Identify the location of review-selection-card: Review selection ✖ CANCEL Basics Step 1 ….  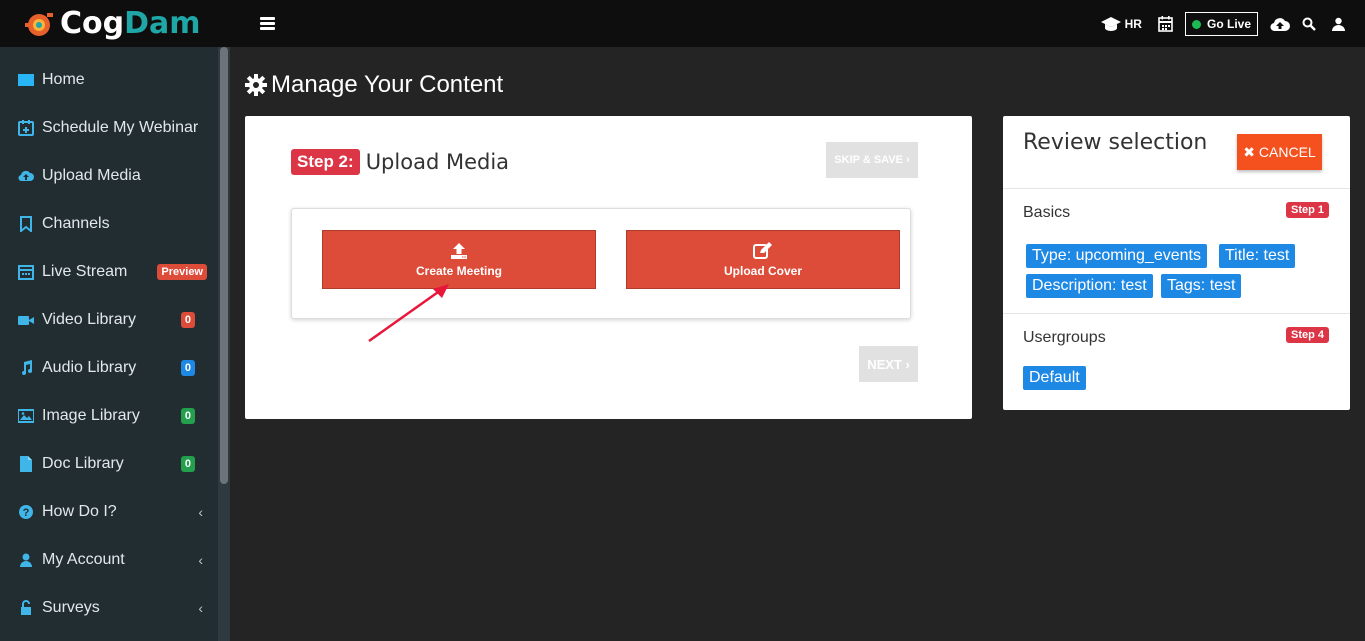
(1176, 263).